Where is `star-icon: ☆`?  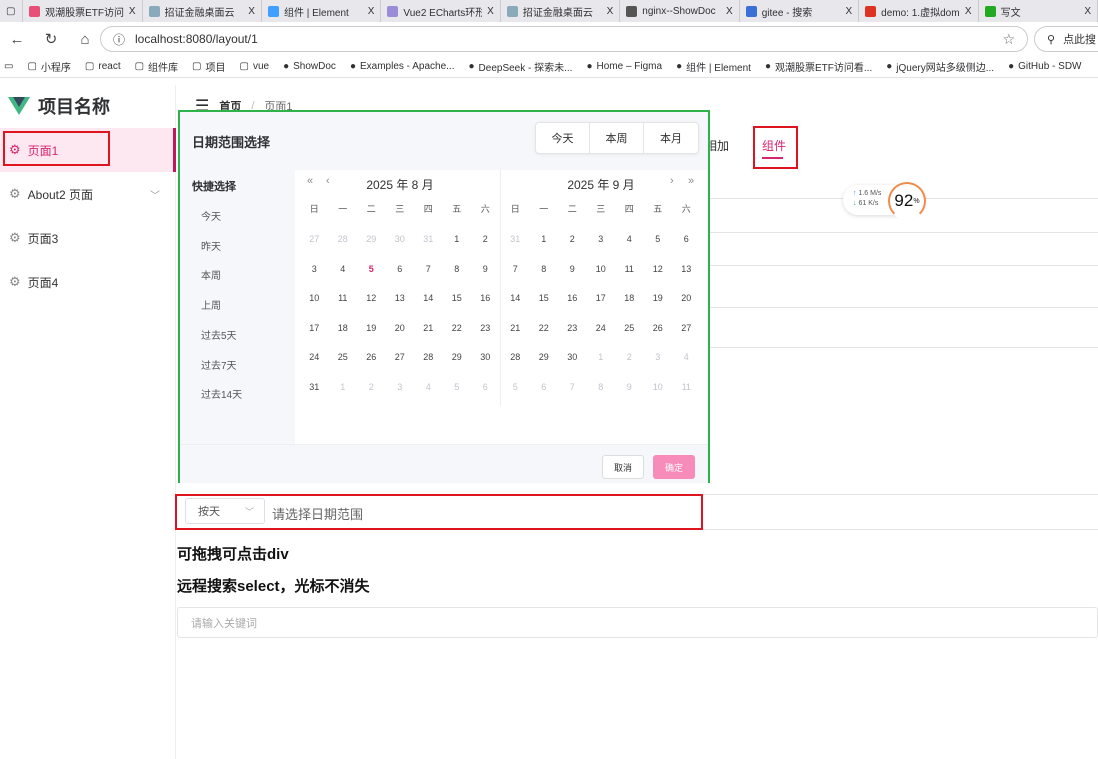 star-icon: ☆ is located at coordinates (1008, 39).